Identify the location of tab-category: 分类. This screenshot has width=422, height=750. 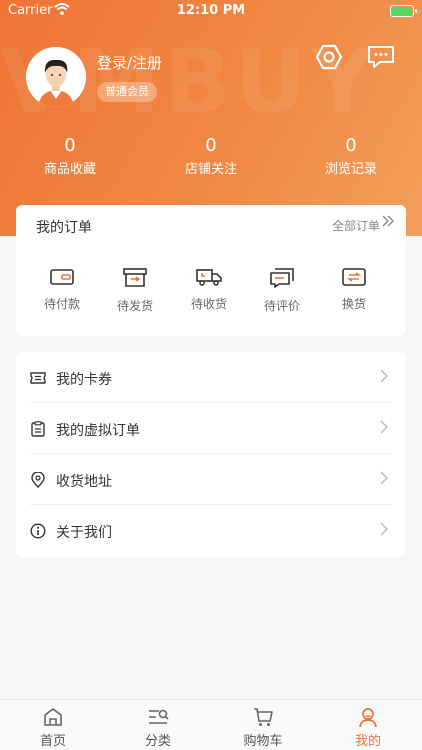
(158, 727).